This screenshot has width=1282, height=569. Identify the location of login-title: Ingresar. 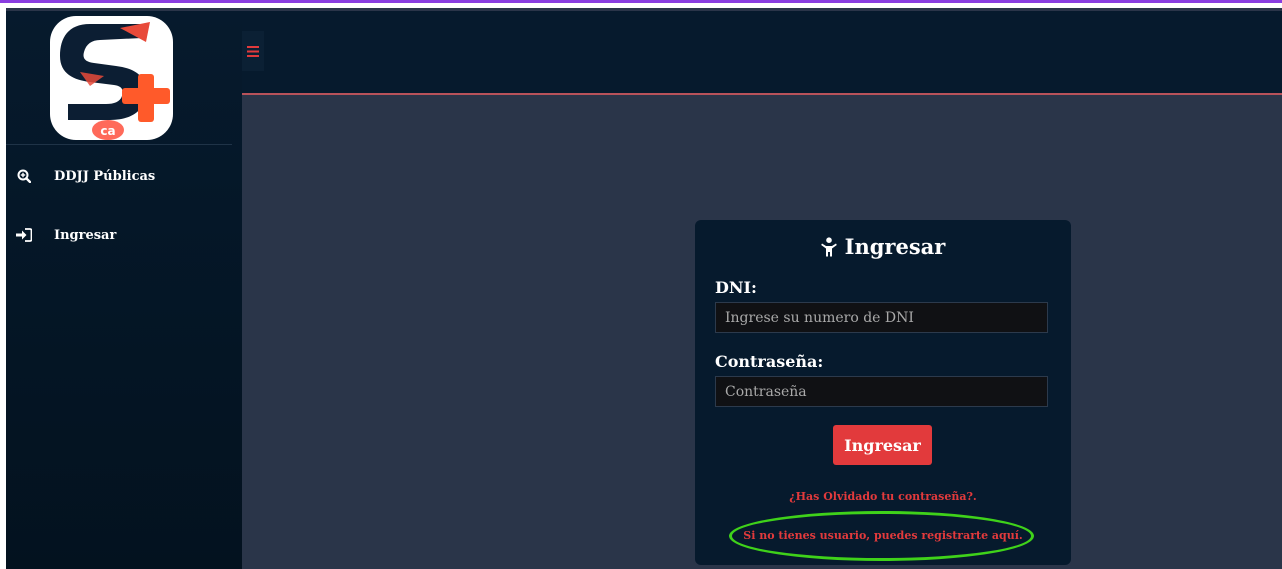
(883, 246).